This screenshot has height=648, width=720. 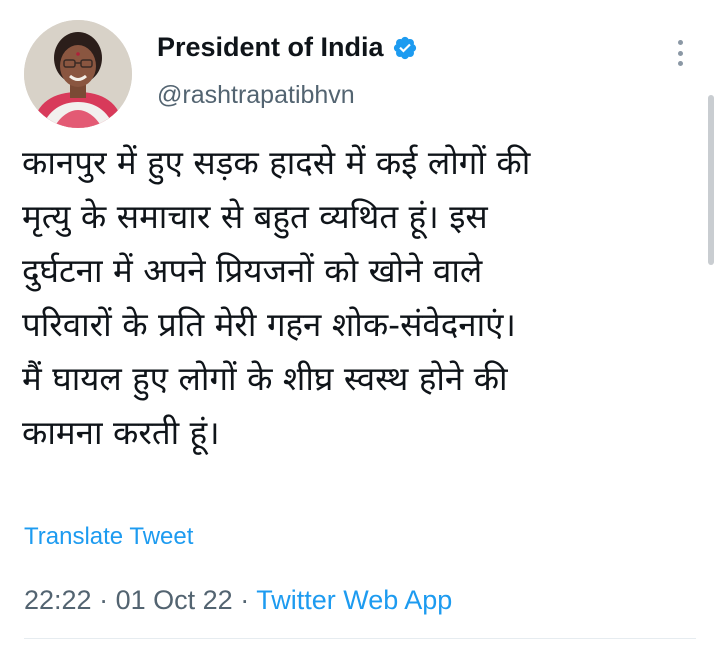 I want to click on tweet-text-line: दुर्घटना में अपने प्रियजनों को खोने वाले, so click(x=252, y=270).